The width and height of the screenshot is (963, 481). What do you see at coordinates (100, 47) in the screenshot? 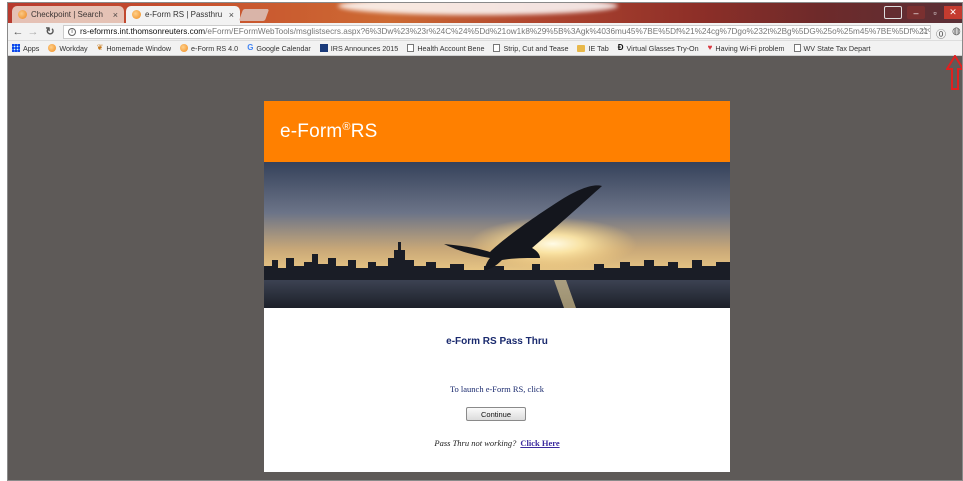
I see `leaf-icon: ❦` at bounding box center [100, 47].